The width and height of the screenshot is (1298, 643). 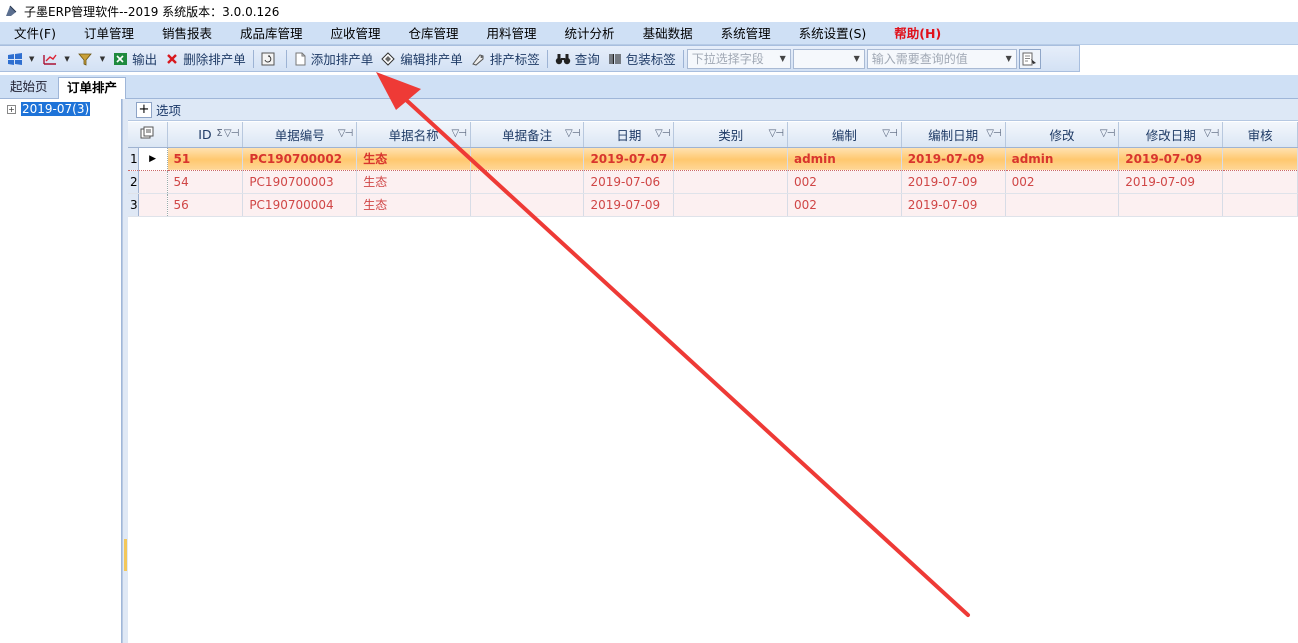 What do you see at coordinates (505, 59) in the screenshot?
I see `schedule-label-button: 排产标签` at bounding box center [505, 59].